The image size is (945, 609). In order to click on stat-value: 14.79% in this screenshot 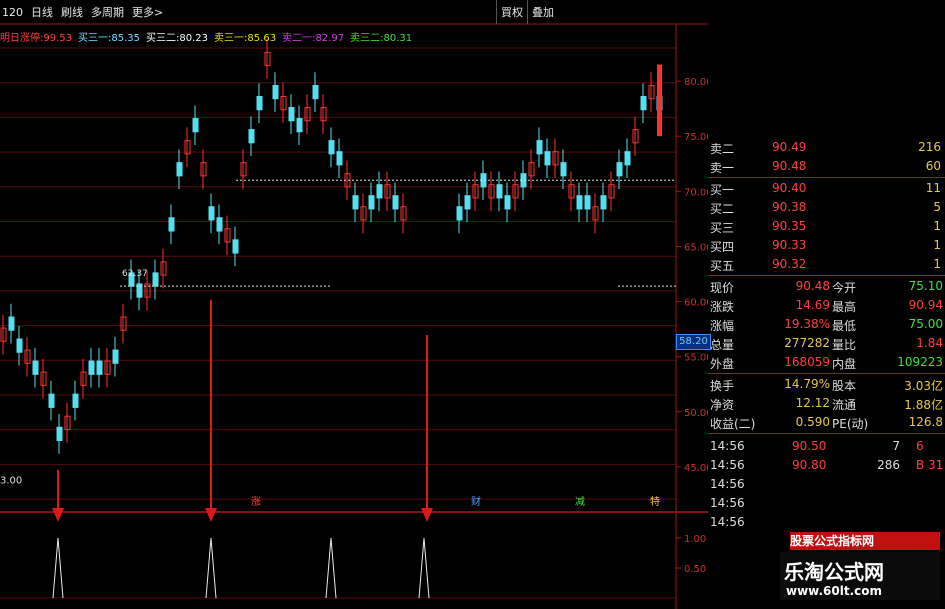, I will do `click(807, 384)`.